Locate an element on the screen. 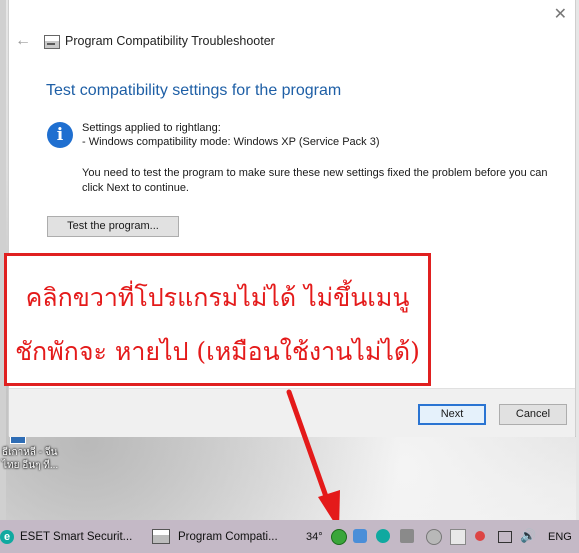 Image resolution: width=579 pixels, height=553 pixels. temperature-readout: 34° is located at coordinates (314, 537).